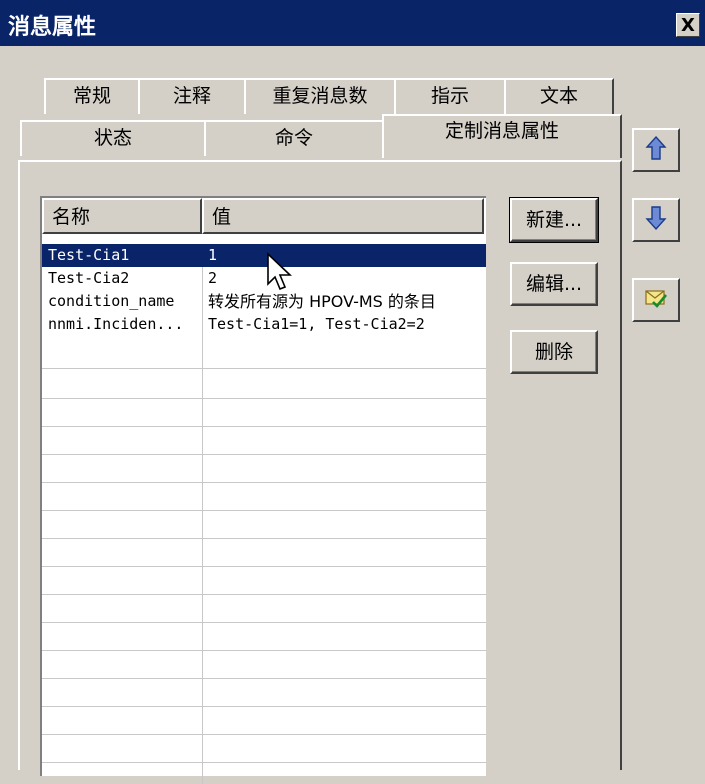  I want to click on table-row: condition_name 转发所有源为 HPOV-MS 的条目, so click(264, 301).